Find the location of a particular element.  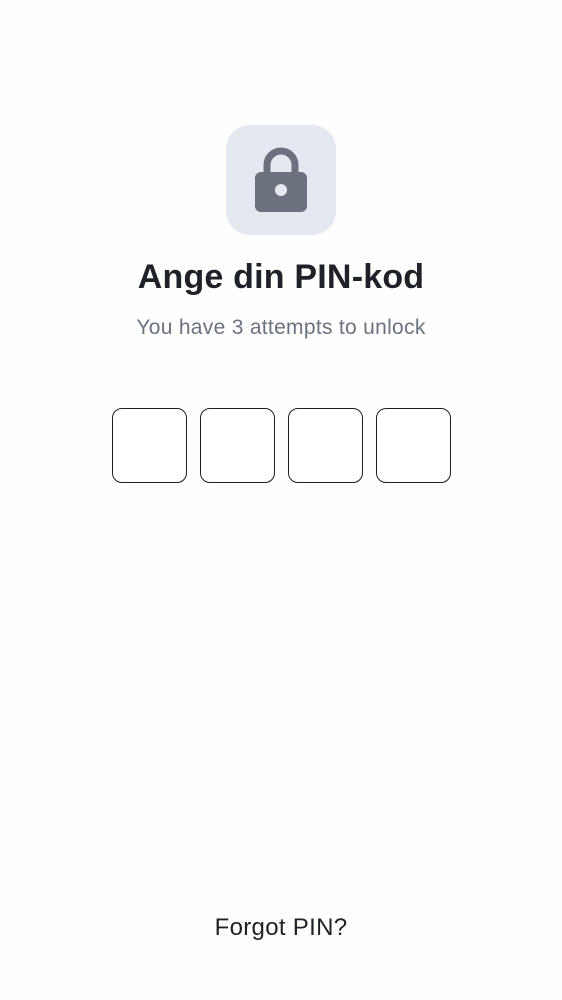

page-title: Ange din PIN-kod is located at coordinates (281, 277).